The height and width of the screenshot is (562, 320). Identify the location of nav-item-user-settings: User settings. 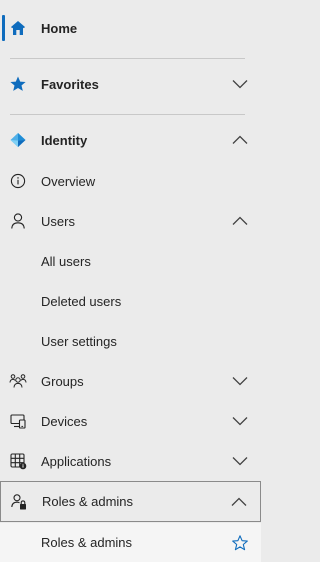
(130, 341).